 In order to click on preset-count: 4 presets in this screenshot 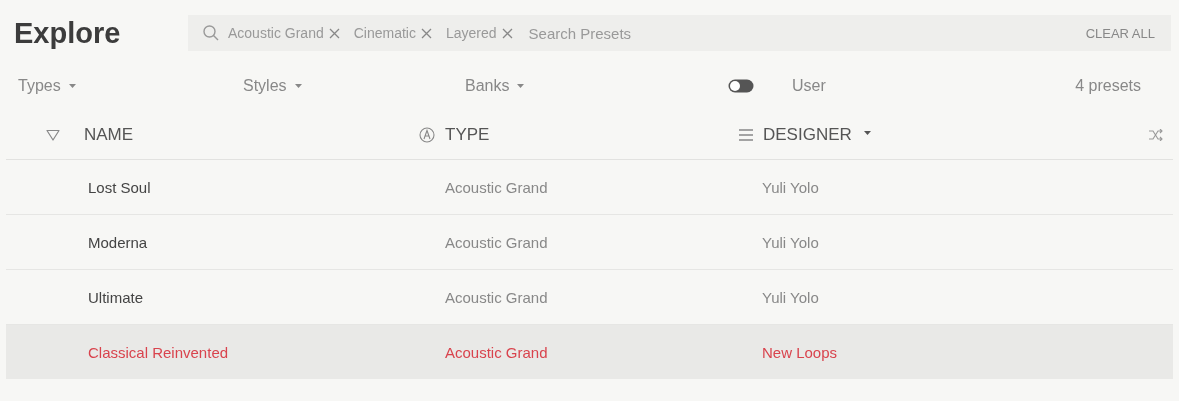, I will do `click(1108, 86)`.